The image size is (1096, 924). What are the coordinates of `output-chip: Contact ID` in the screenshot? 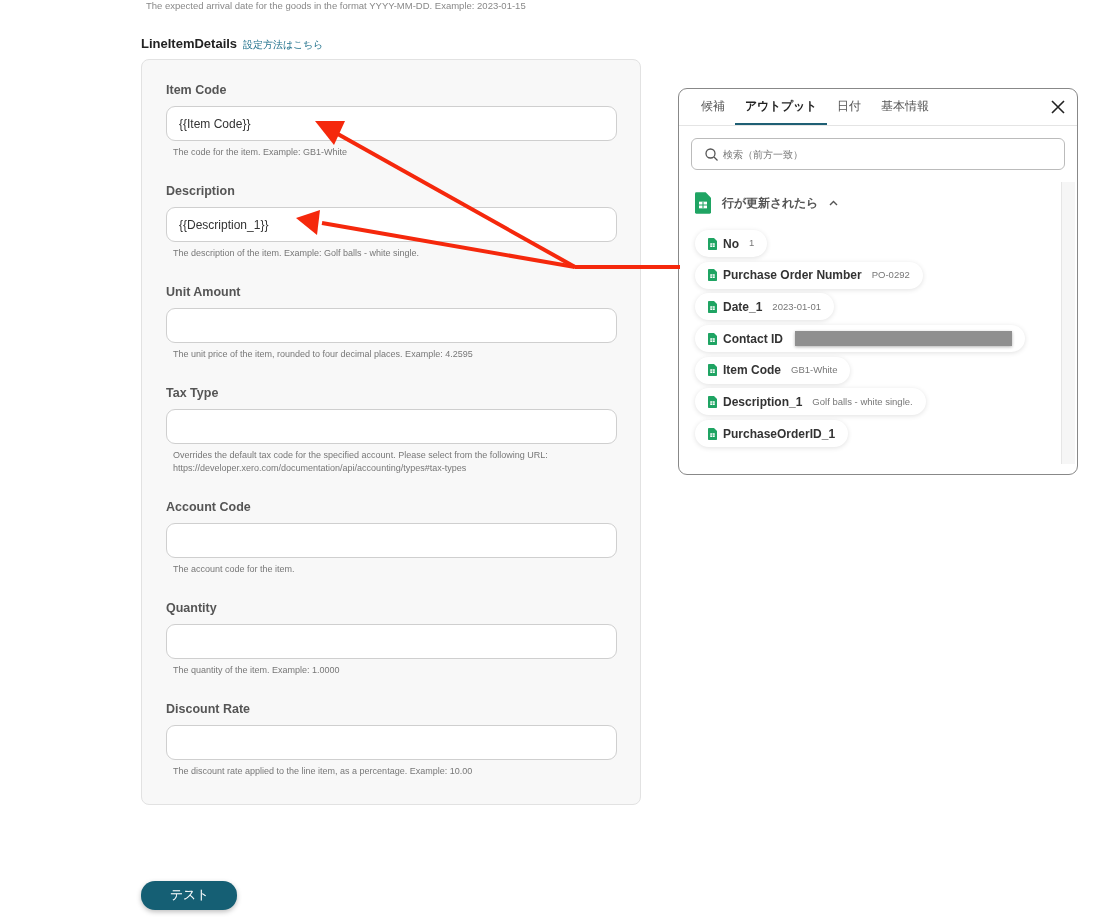 It's located at (860, 339).